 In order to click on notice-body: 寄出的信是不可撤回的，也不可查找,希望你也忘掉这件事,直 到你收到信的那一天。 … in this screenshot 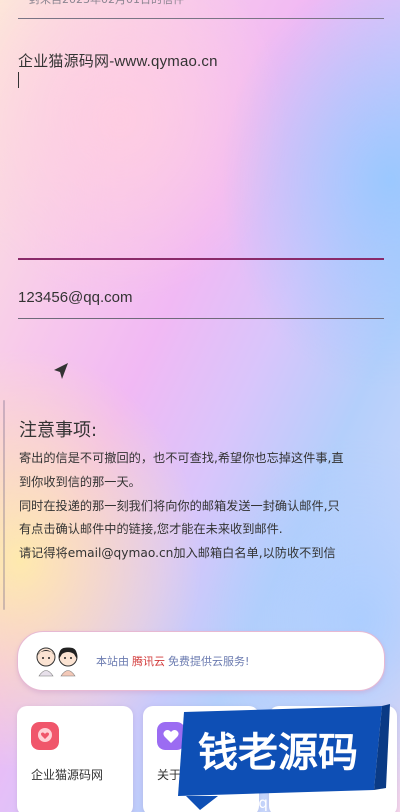, I will do `click(205, 506)`.